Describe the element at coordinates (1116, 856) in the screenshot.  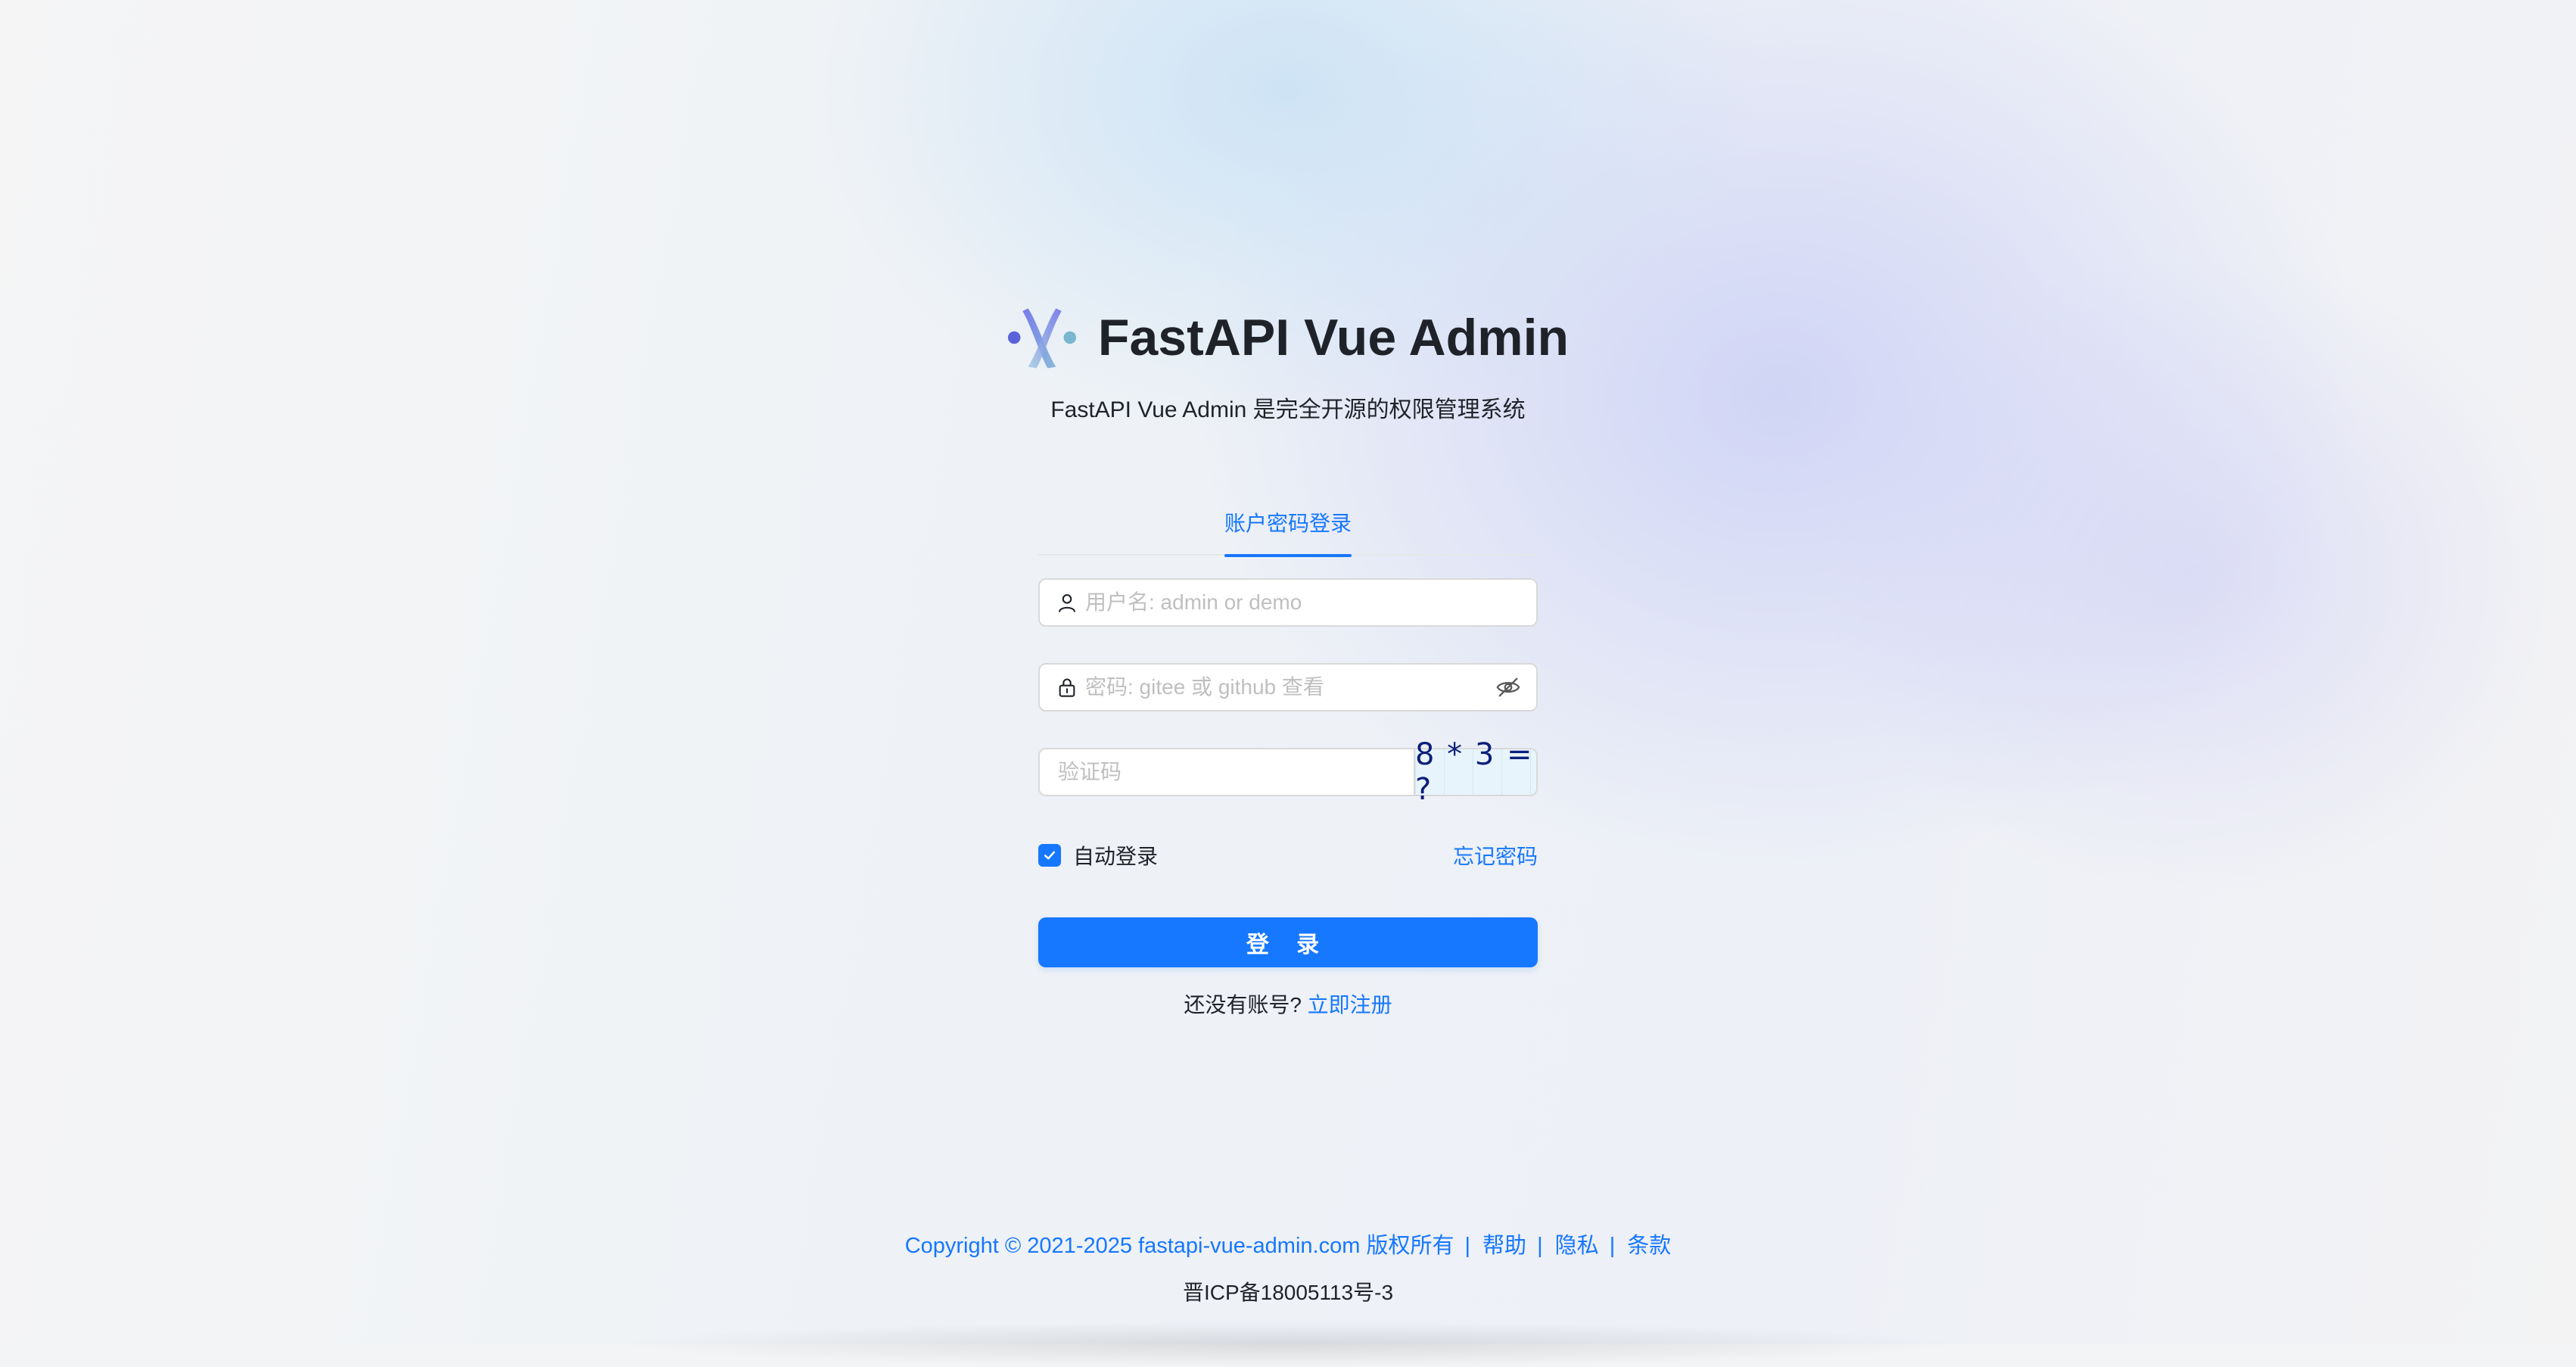
I see `auto-login-label: 自动登录` at that location.